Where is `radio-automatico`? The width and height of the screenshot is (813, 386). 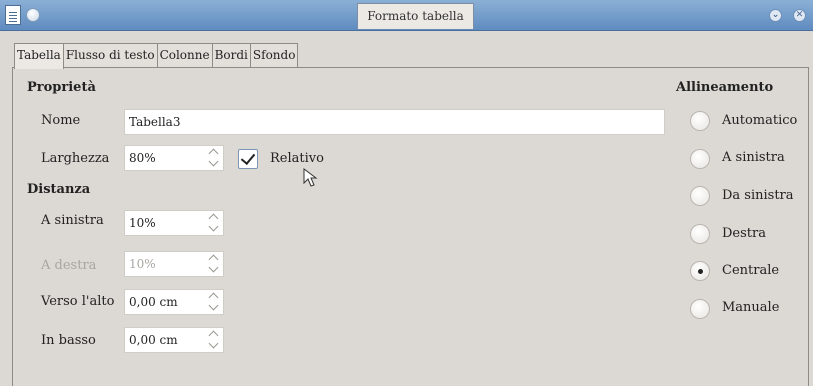
radio-automatico is located at coordinates (700, 121).